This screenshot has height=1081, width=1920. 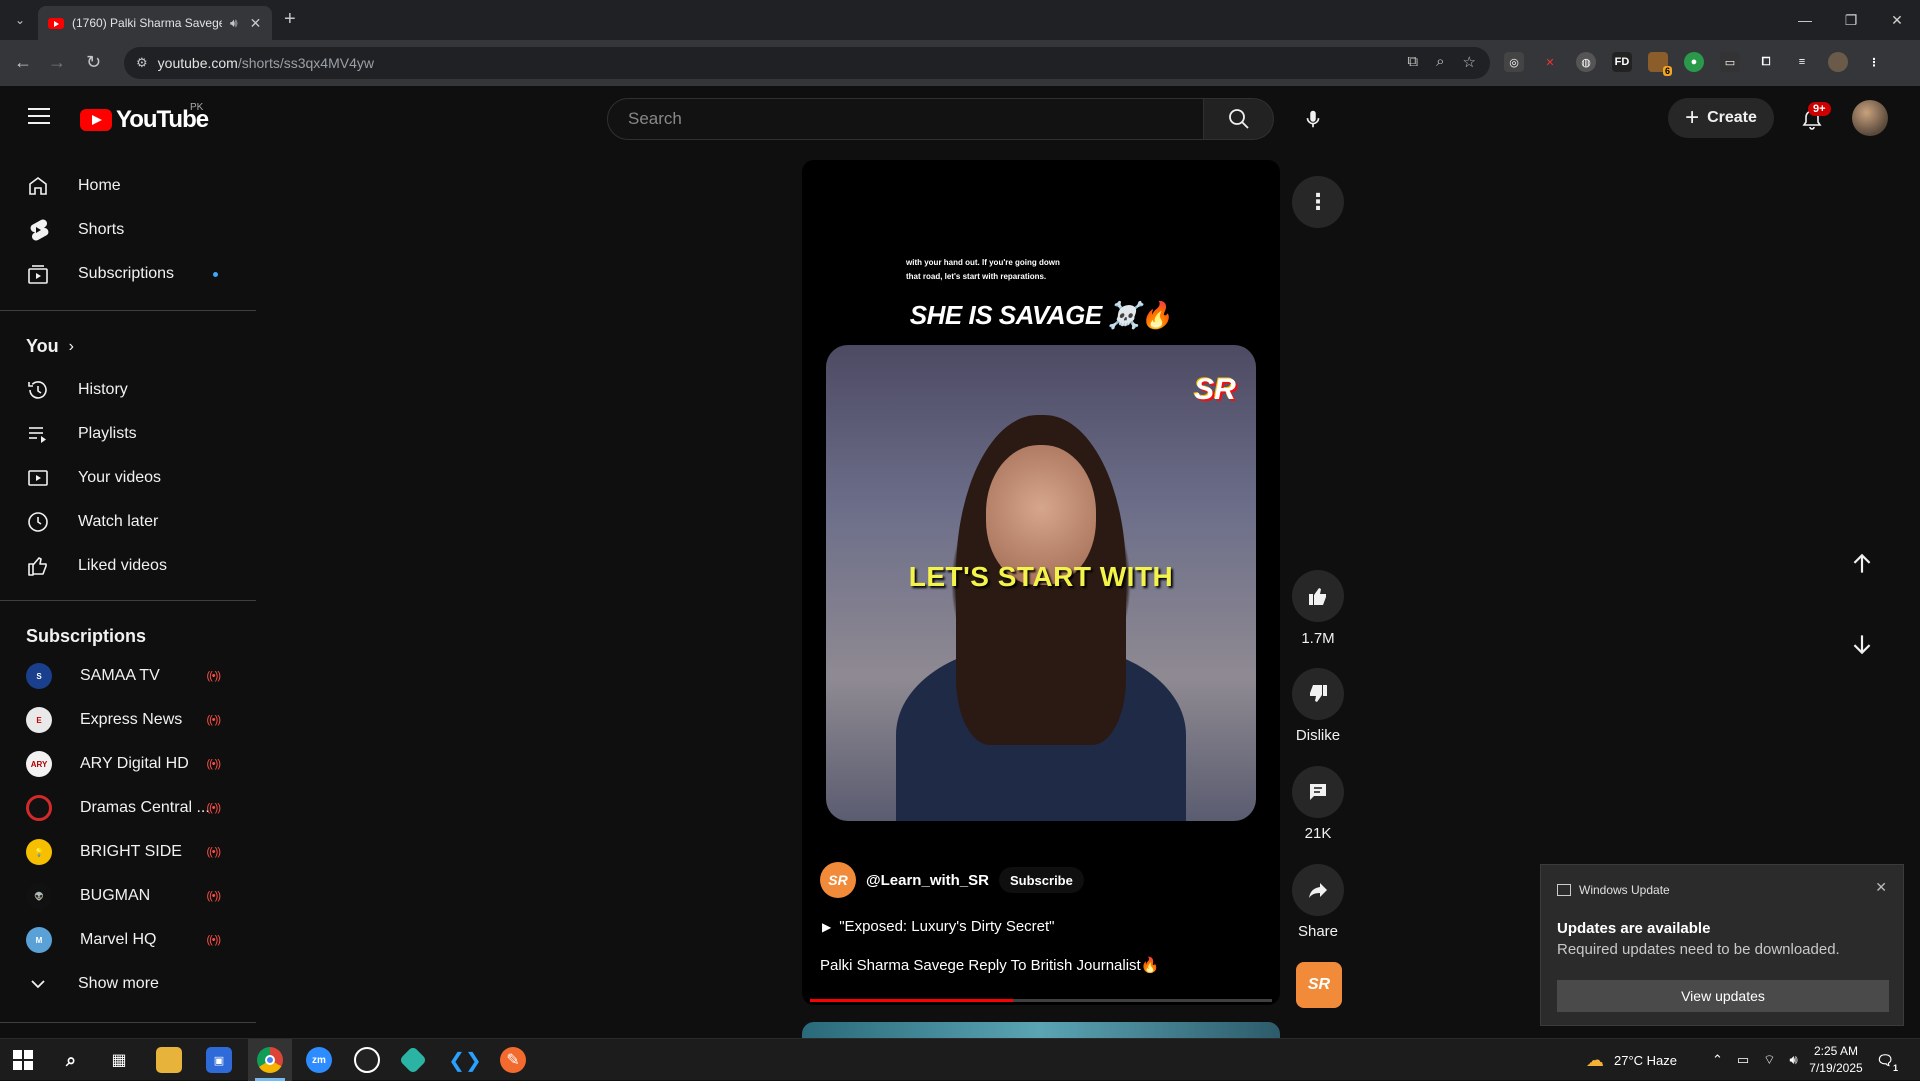 What do you see at coordinates (128, 984) in the screenshot?
I see `show-more-button: Show more` at bounding box center [128, 984].